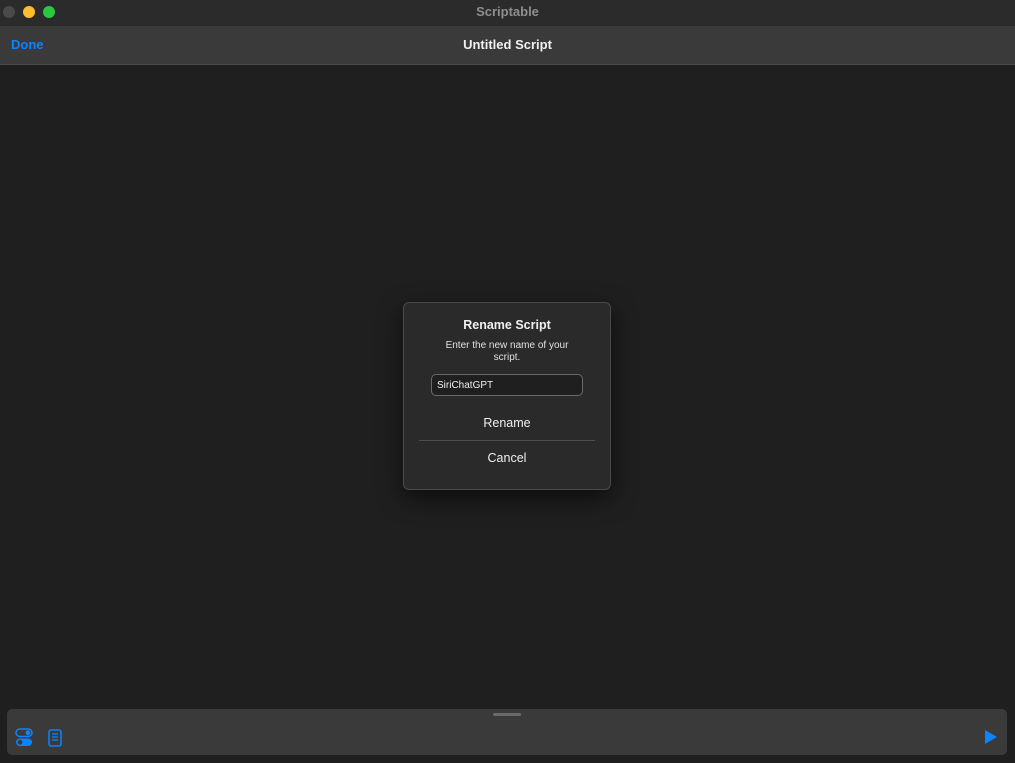  Describe the element at coordinates (507, 423) in the screenshot. I see `rename-button: Rename` at that location.